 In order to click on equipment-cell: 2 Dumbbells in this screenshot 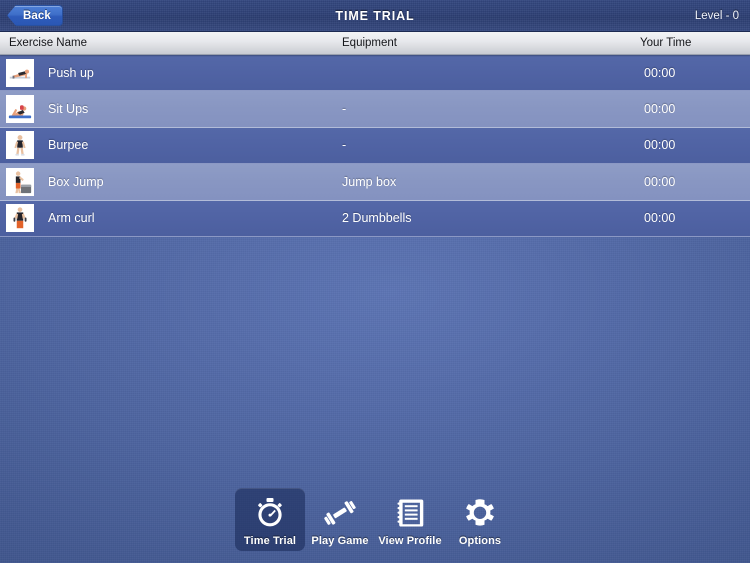, I will do `click(377, 218)`.